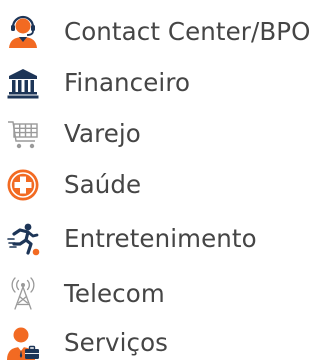 This screenshot has width=335, height=363. Describe the element at coordinates (127, 82) in the screenshot. I see `menu-item-label: Financeiro` at that location.